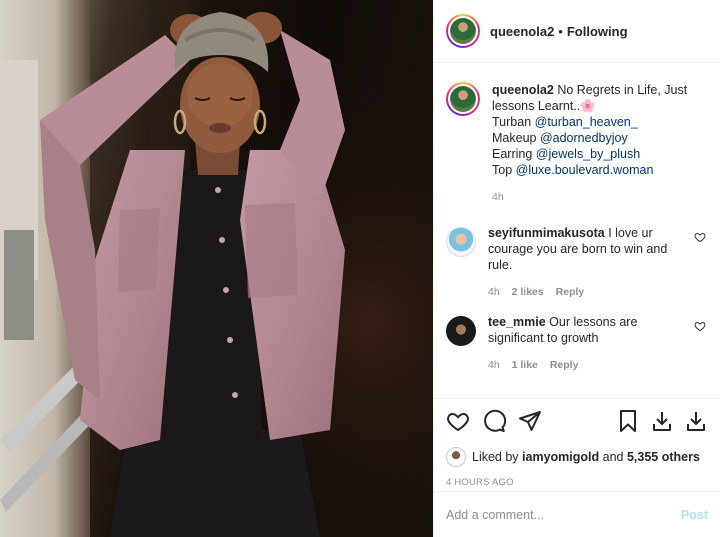 Image resolution: width=720 pixels, height=537 pixels. Describe the element at coordinates (588, 106) in the screenshot. I see `flower-emoji-icon: 🌸` at that location.